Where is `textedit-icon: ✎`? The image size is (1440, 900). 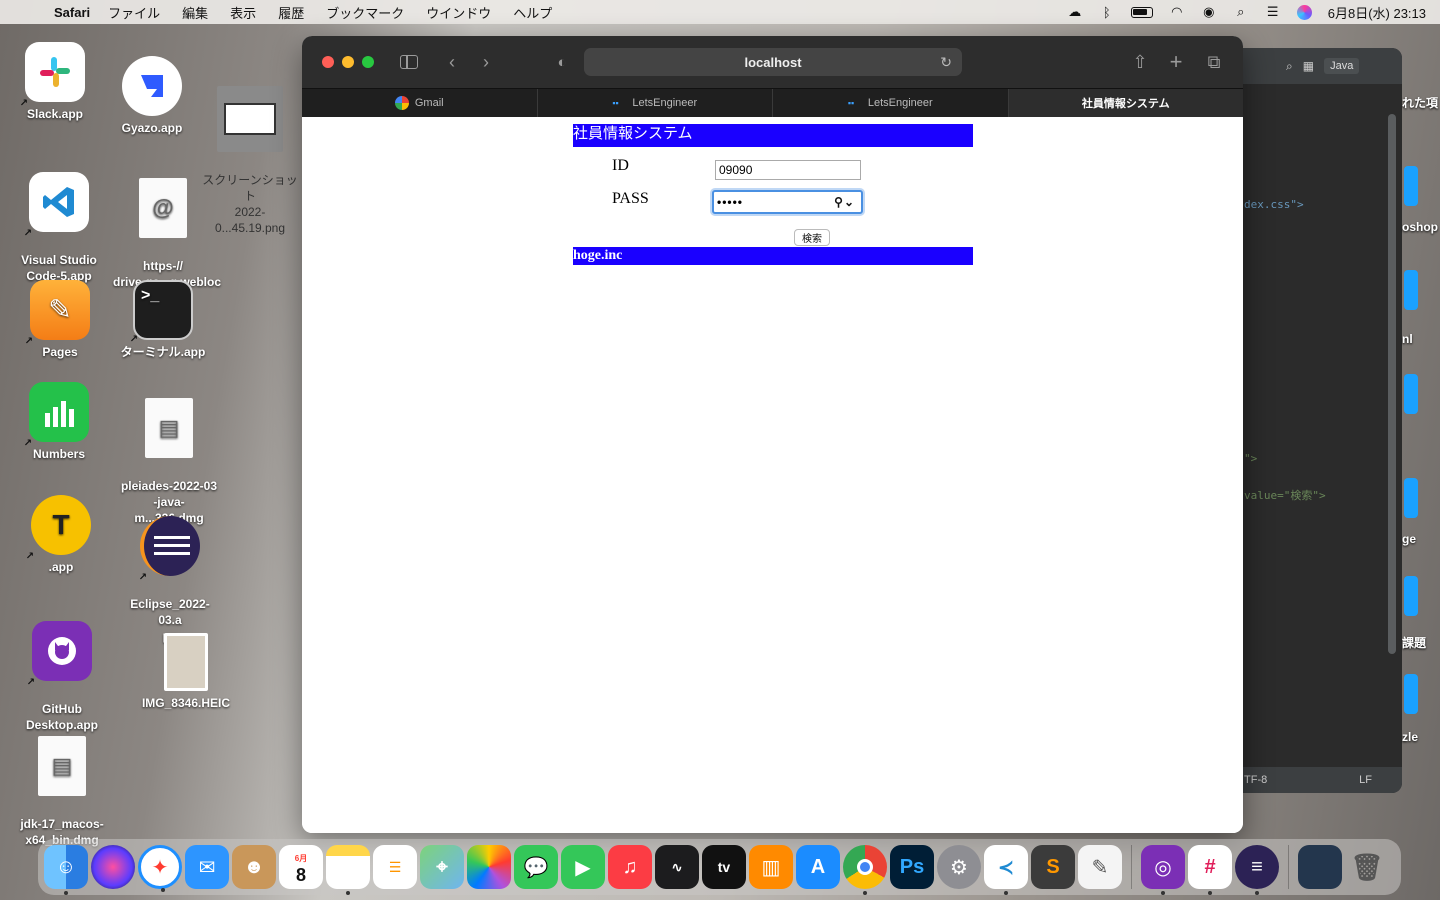 textedit-icon: ✎ is located at coordinates (1100, 867).